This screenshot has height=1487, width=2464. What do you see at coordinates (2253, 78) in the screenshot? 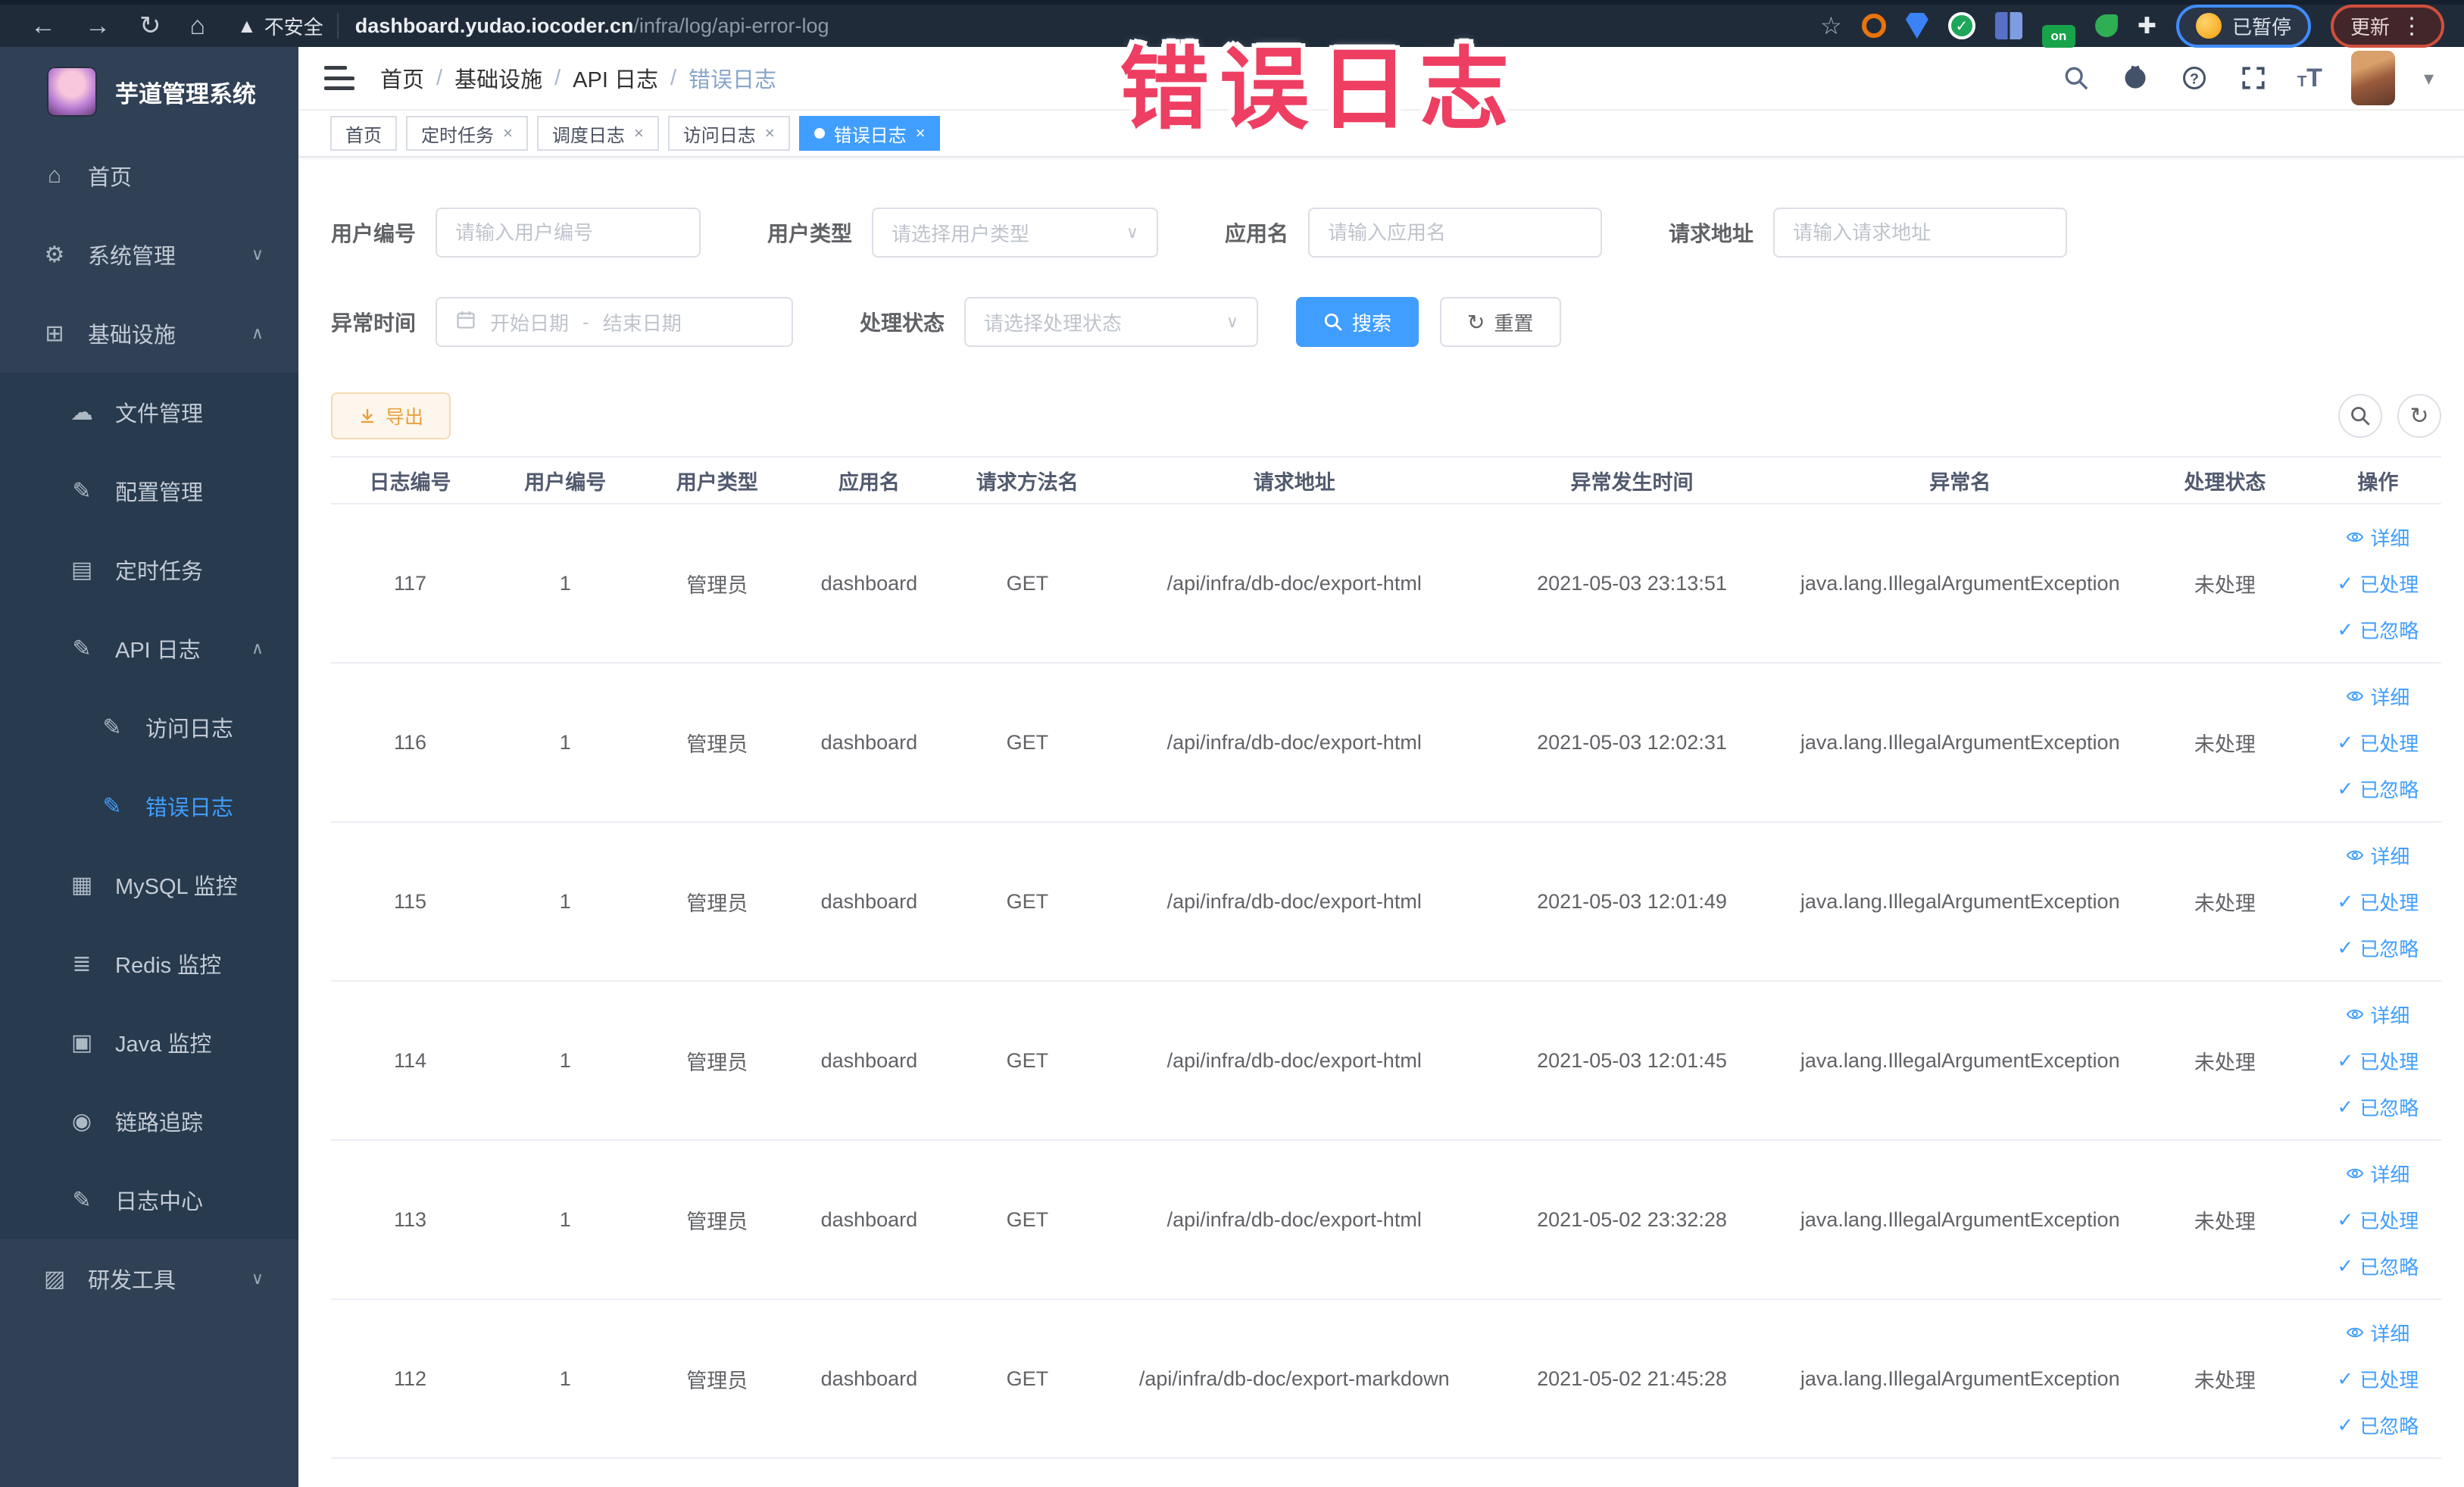
I see `fullscreen-icon` at bounding box center [2253, 78].